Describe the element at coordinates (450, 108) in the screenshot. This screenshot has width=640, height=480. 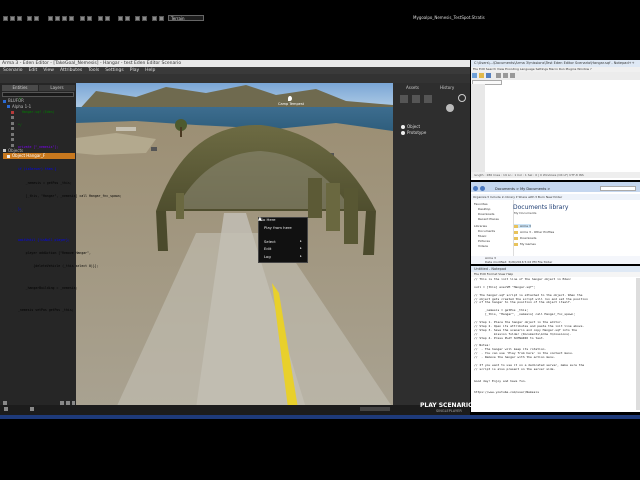
I see `search-icon` at that location.